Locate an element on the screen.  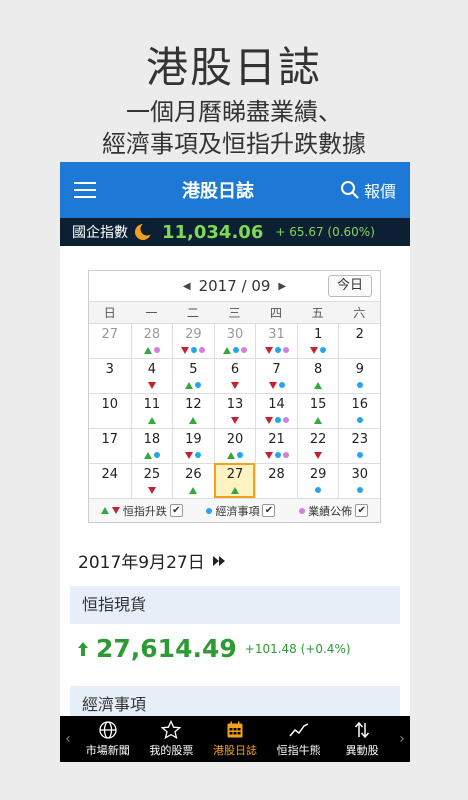
calendar-day: 13 is located at coordinates (234, 410).